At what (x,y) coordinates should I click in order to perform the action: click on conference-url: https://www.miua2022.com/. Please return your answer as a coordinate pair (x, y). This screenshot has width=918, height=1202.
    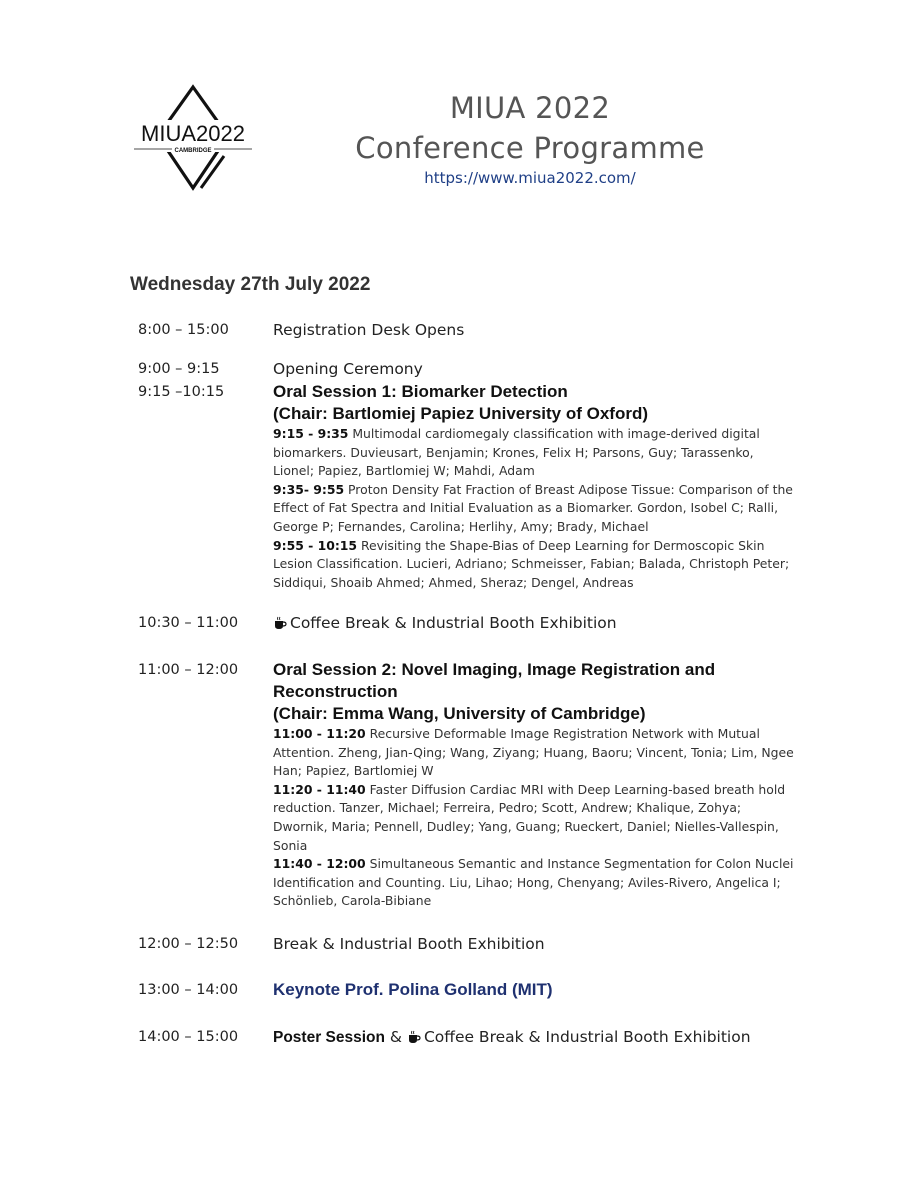
    Looking at the image, I should click on (530, 178).